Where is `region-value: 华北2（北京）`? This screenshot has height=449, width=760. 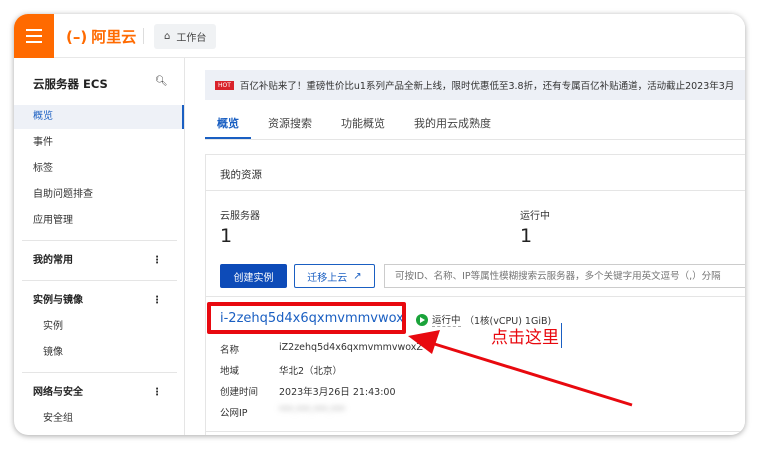 region-value: 华北2（北京） is located at coordinates (311, 371).